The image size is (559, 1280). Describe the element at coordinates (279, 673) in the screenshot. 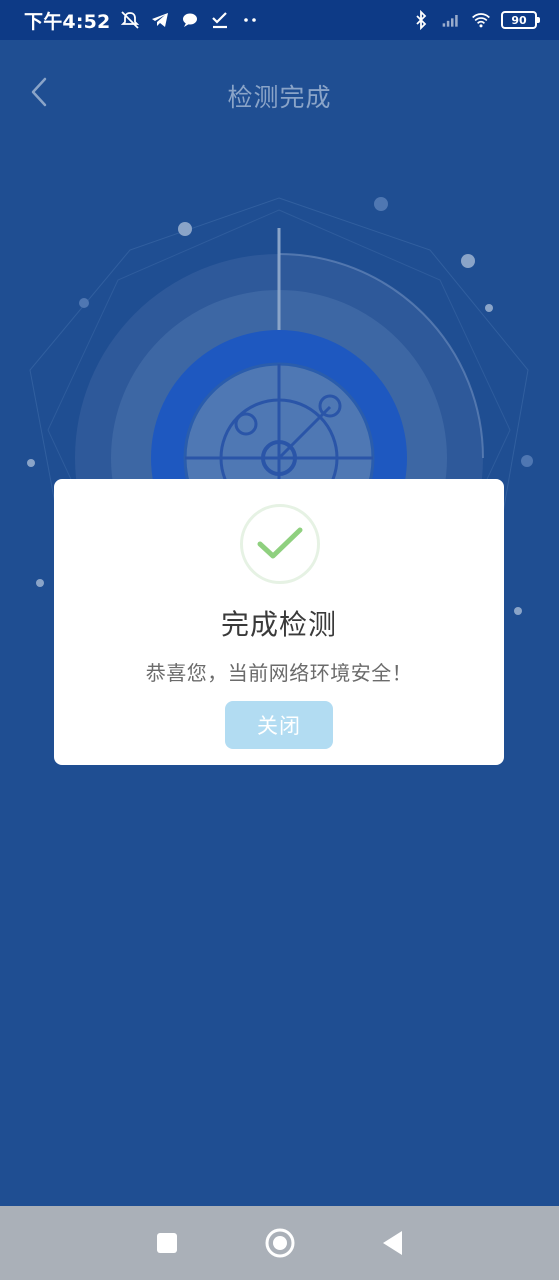

I see `dialog-message: 恭喜您，当前网络环境安全！` at that location.